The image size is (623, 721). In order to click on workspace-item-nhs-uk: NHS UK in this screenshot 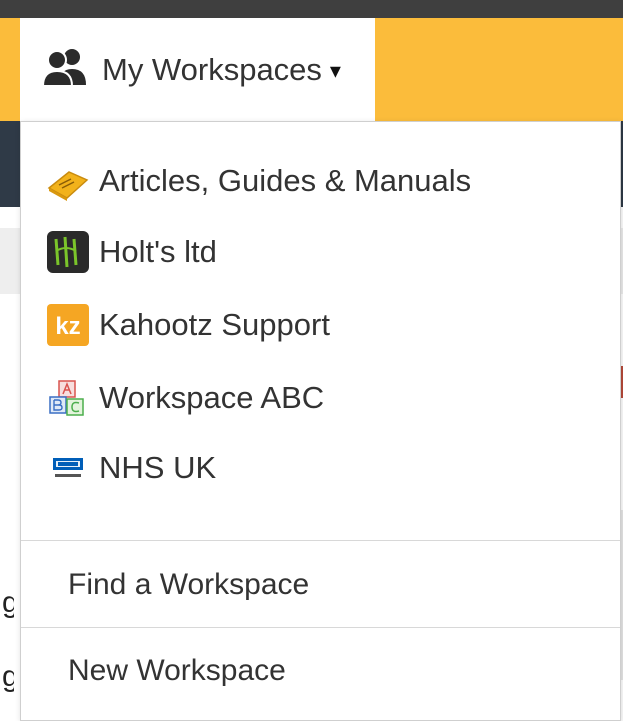, I will do `click(320, 468)`.